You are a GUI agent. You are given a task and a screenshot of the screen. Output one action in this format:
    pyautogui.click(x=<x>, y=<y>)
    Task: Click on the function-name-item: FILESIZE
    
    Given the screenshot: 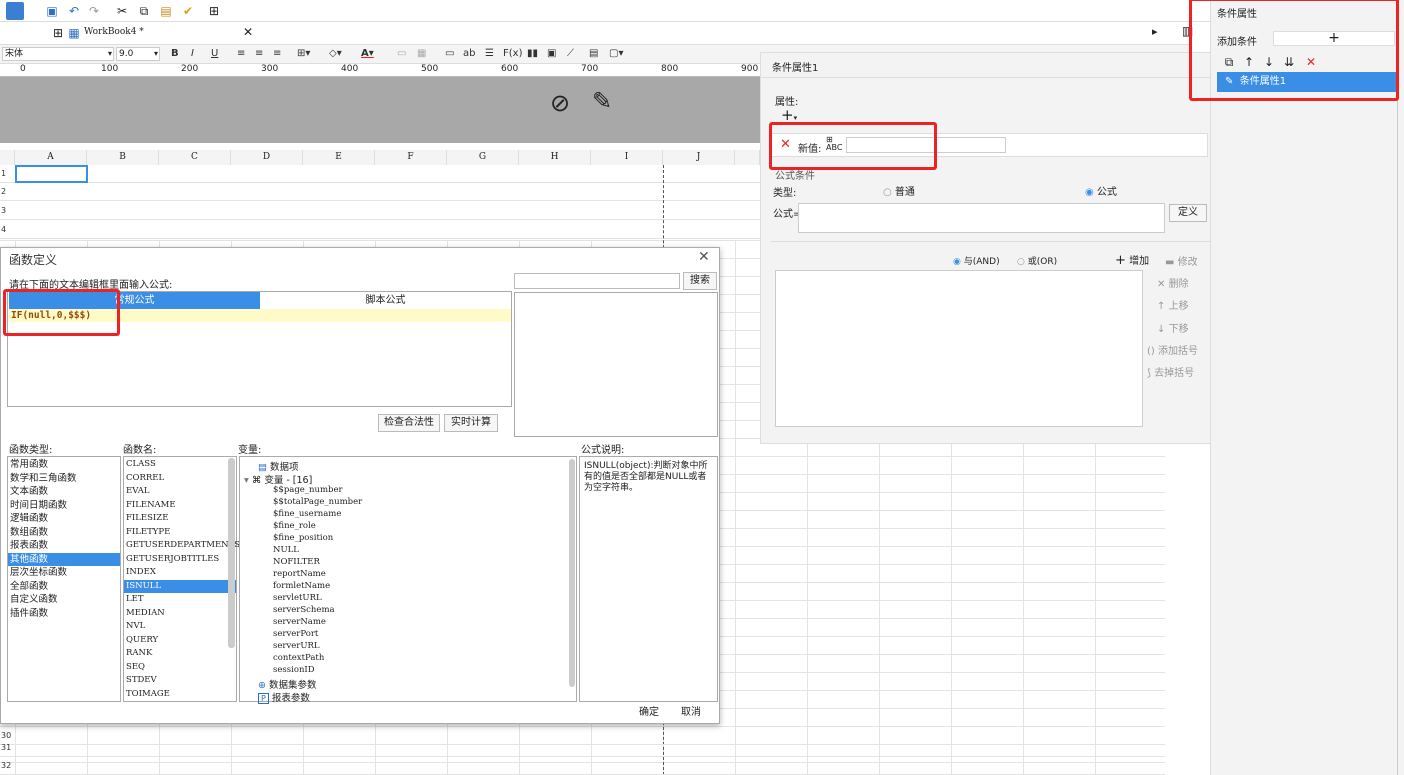 What is the action you would take?
    pyautogui.click(x=180, y=519)
    